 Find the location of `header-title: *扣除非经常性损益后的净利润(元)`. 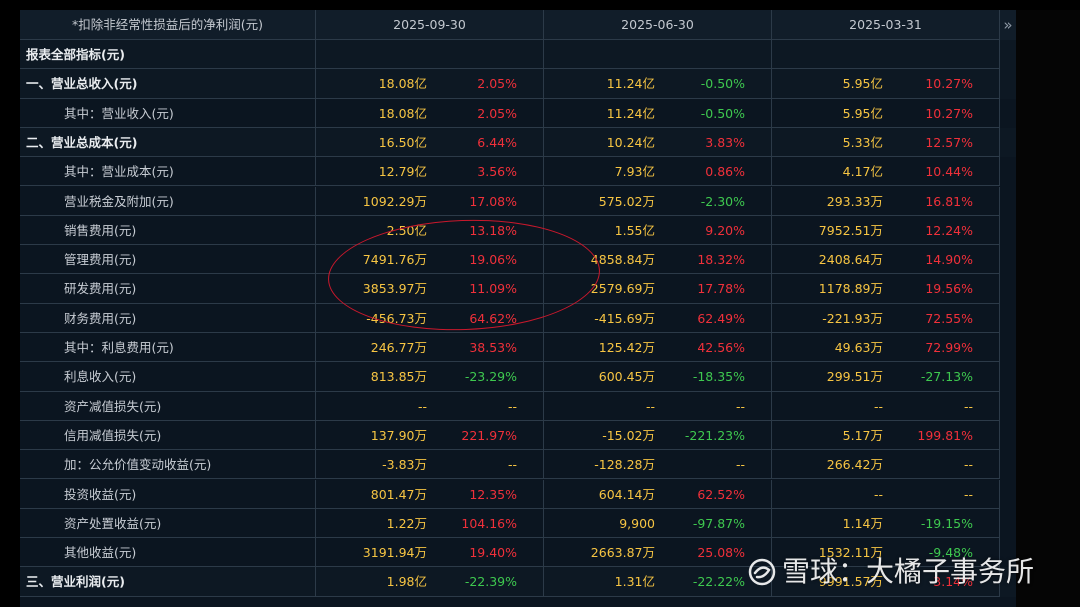

header-title: *扣除非经常性损益后的净利润(元) is located at coordinates (168, 25).